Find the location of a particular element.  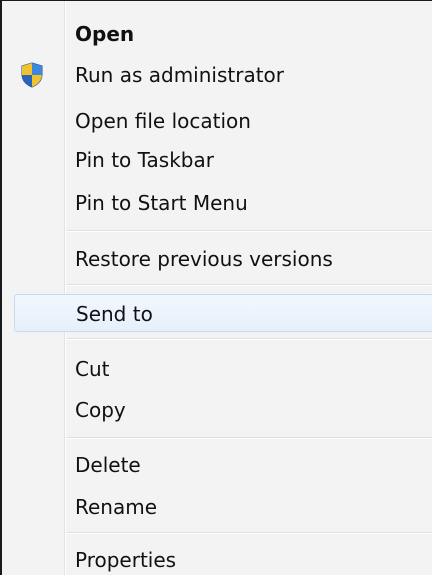

menu-item-label: Copy is located at coordinates (100, 410).